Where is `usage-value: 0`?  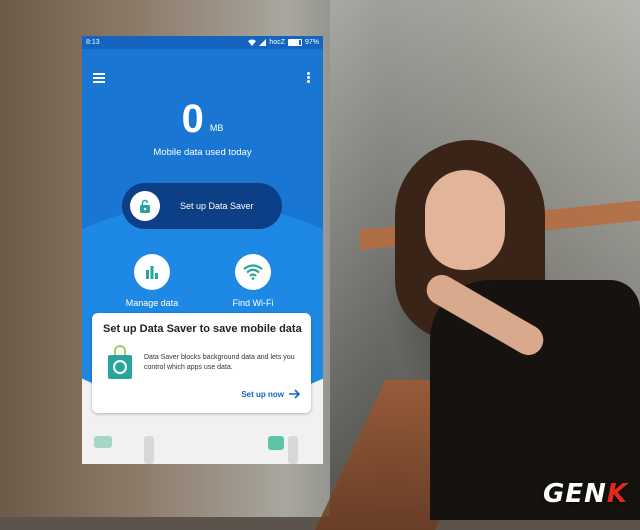 usage-value: 0 is located at coordinates (192, 119).